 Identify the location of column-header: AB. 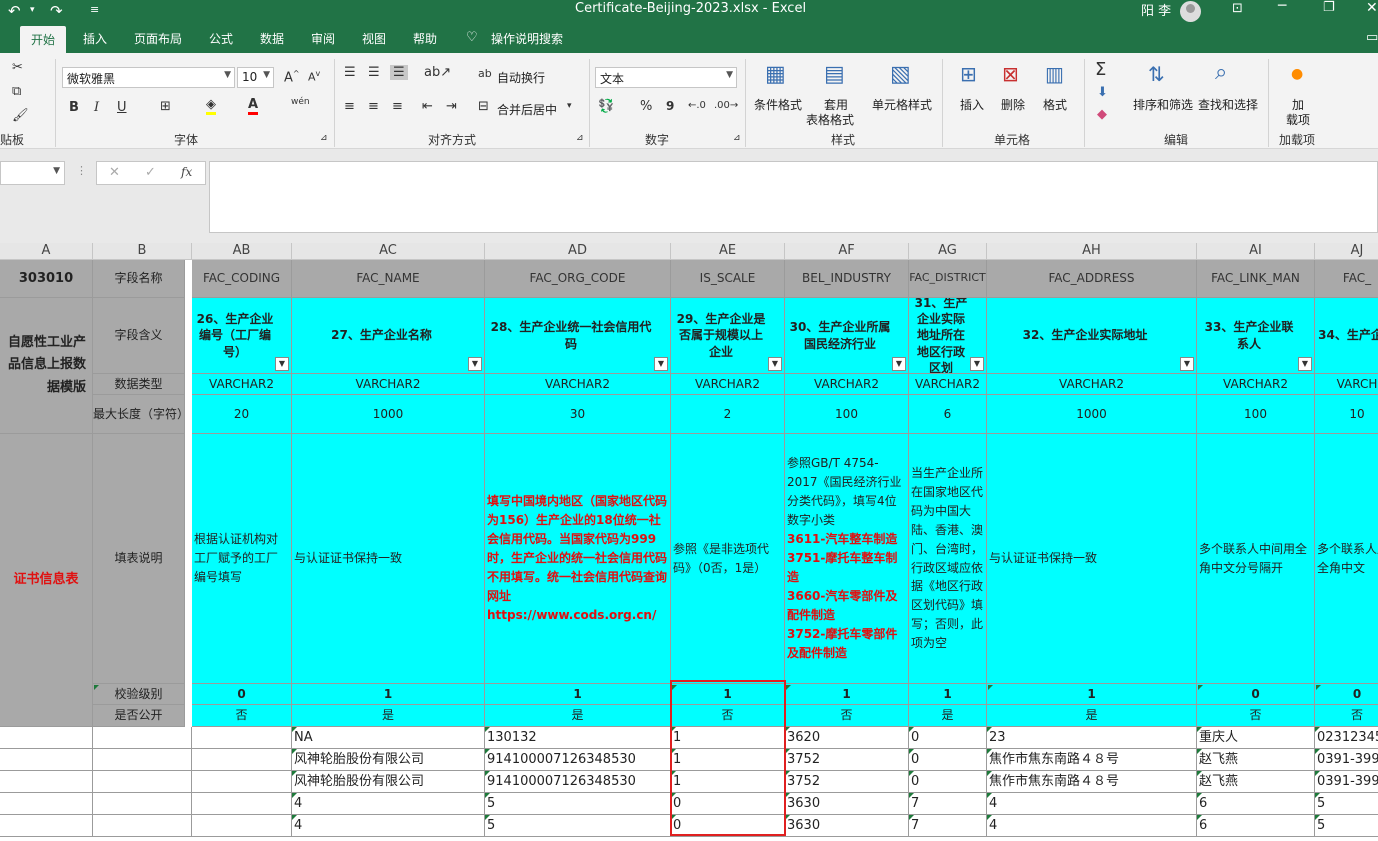
(242, 251).